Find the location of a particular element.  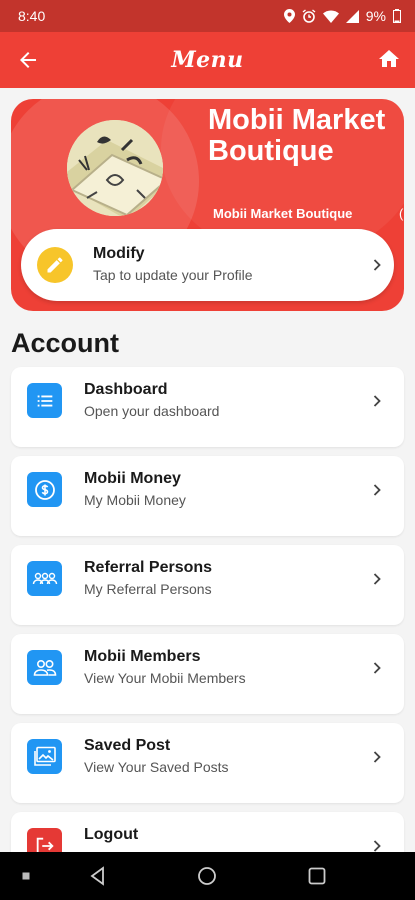

menu-item-title: Logout is located at coordinates (111, 834).